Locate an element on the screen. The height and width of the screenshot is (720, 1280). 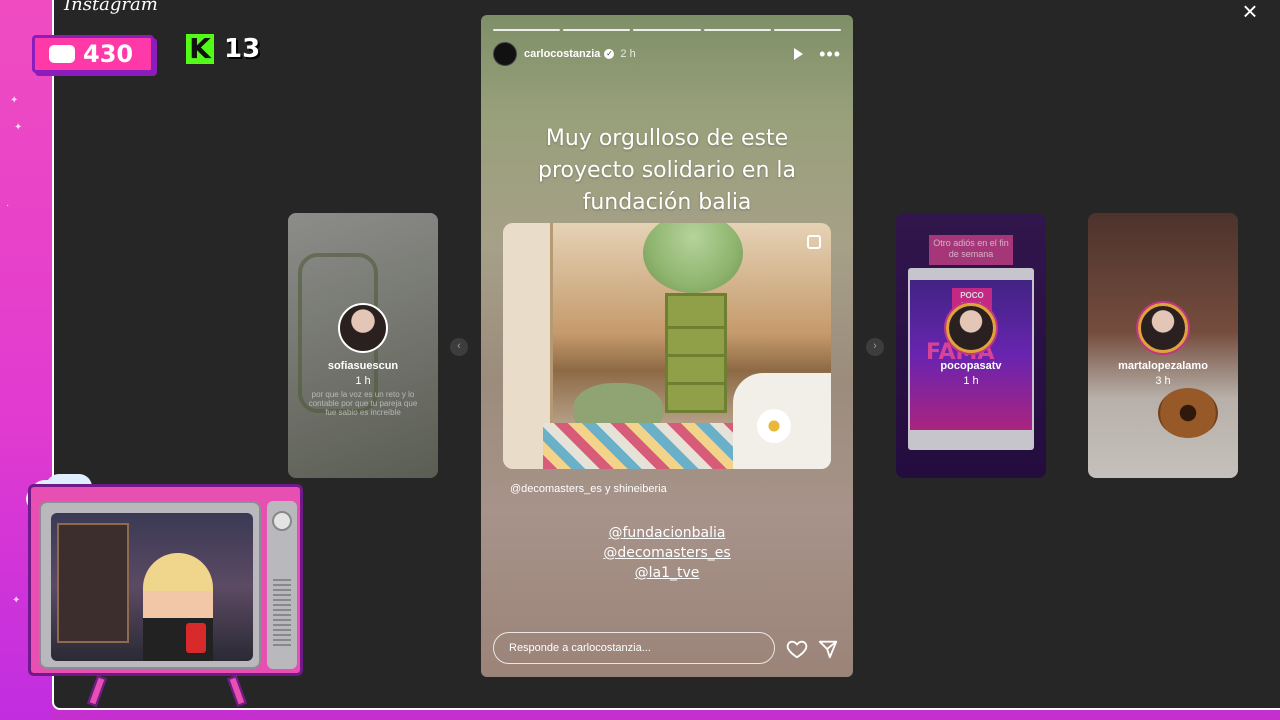
story-username: carlocostanzia is located at coordinates (562, 54).